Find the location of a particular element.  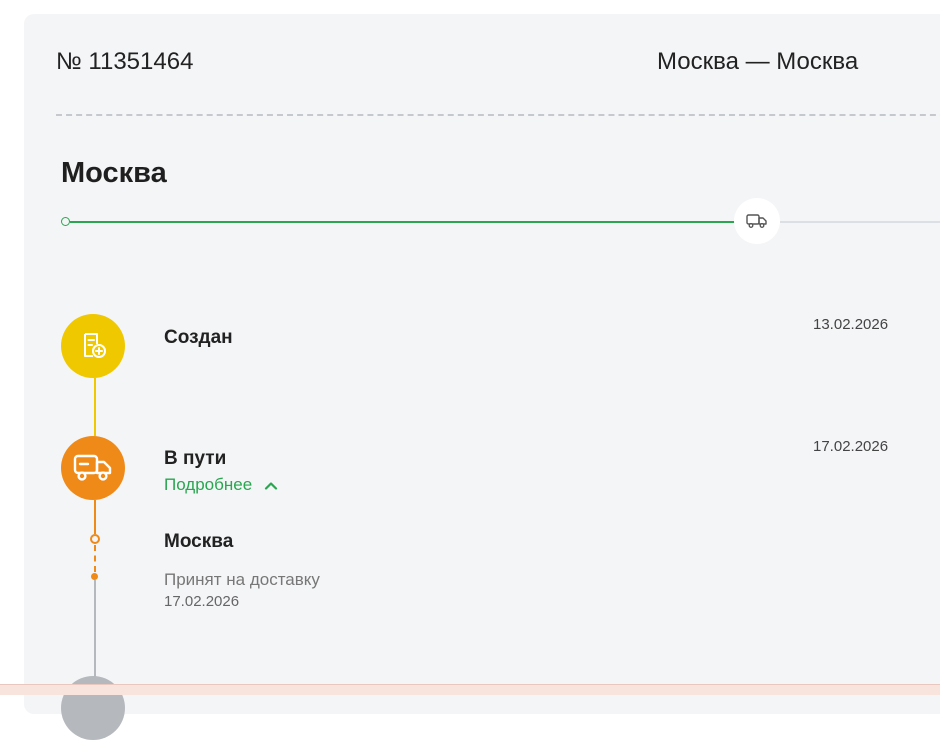

stage-created-title: Создан is located at coordinates (198, 337).